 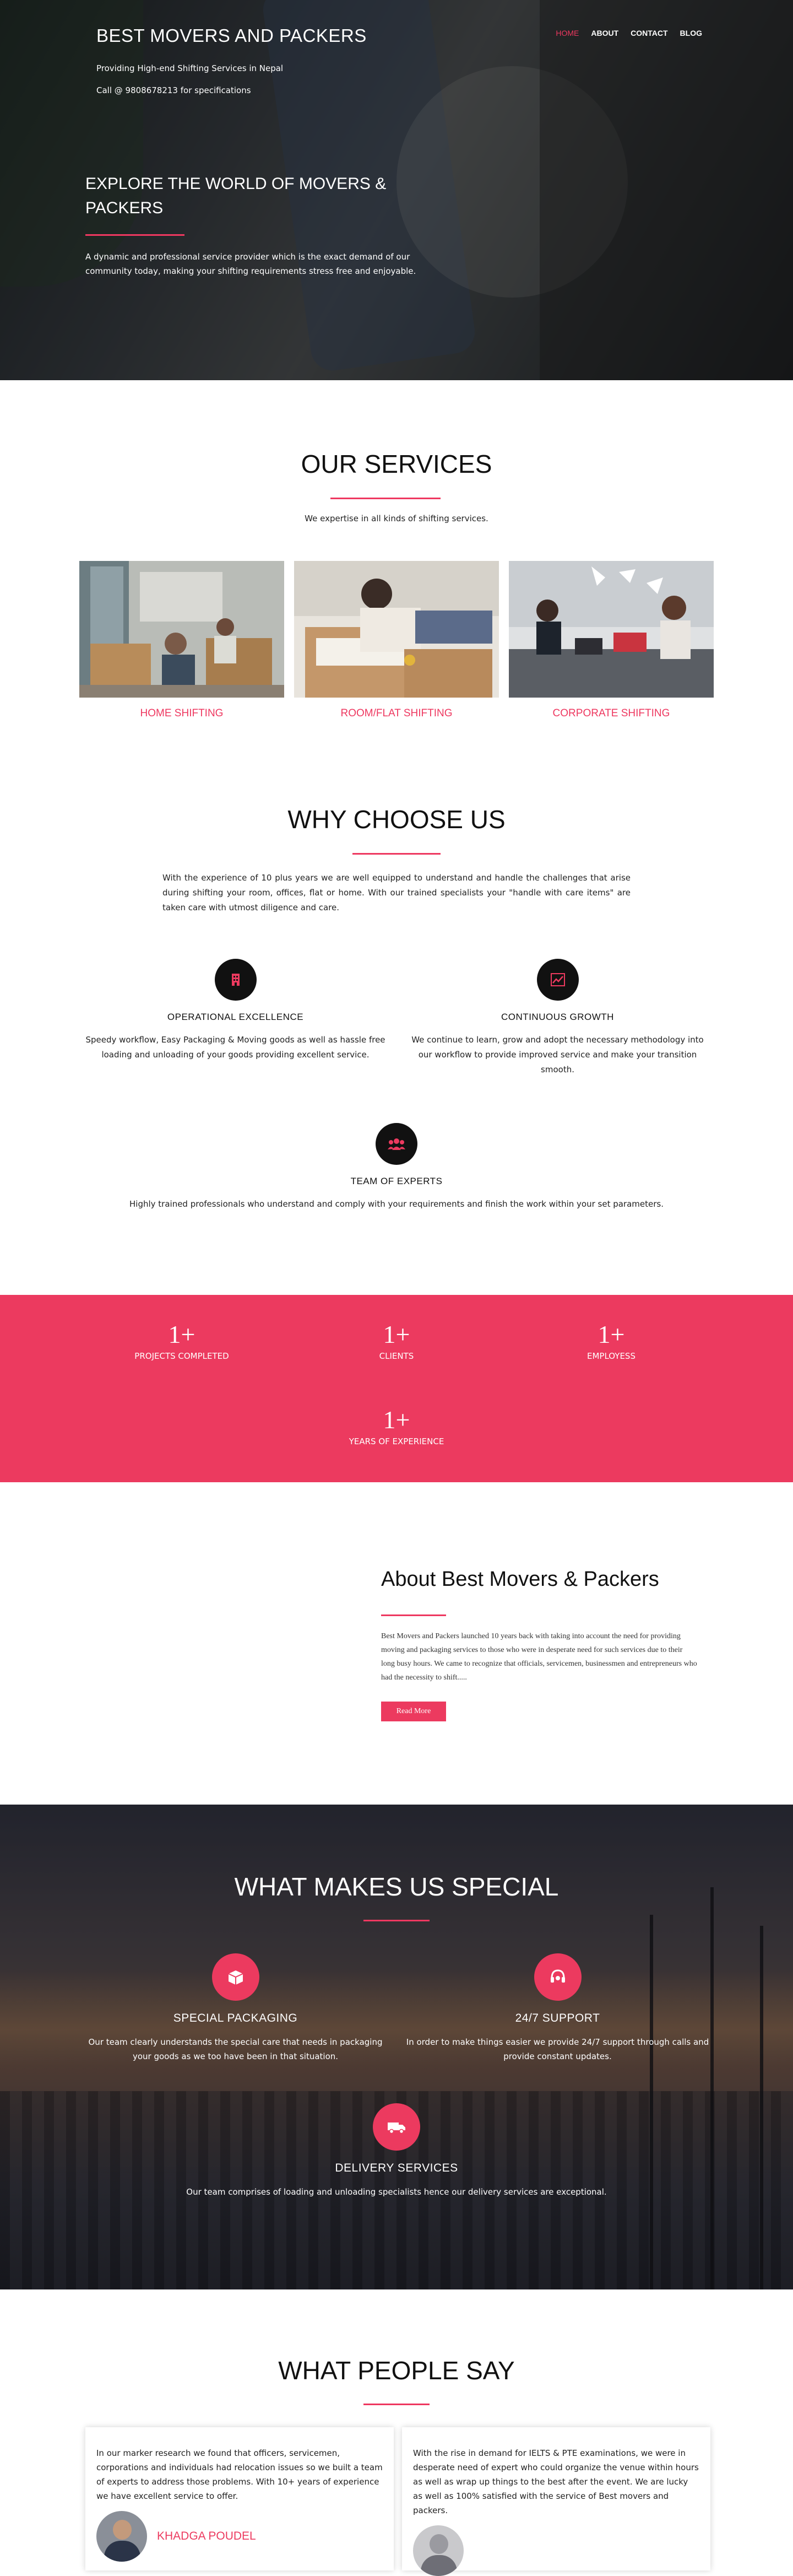 I want to click on special-divider, so click(x=397, y=1920).